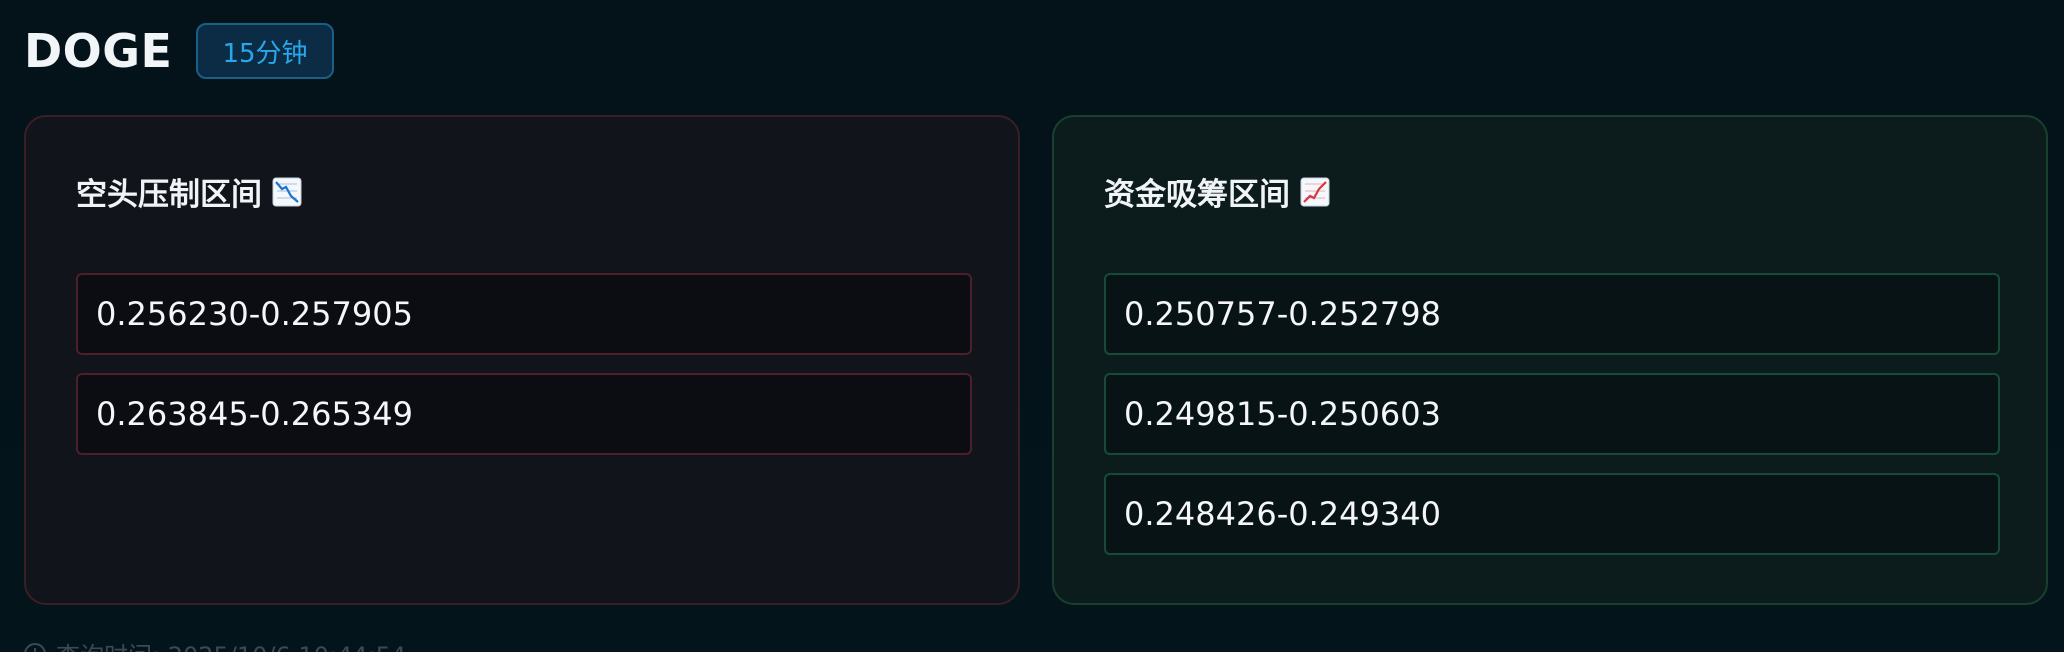 The height and width of the screenshot is (652, 2064). What do you see at coordinates (1552, 514) in the screenshot?
I see `bull-range-item: 0.248426-0.249340` at bounding box center [1552, 514].